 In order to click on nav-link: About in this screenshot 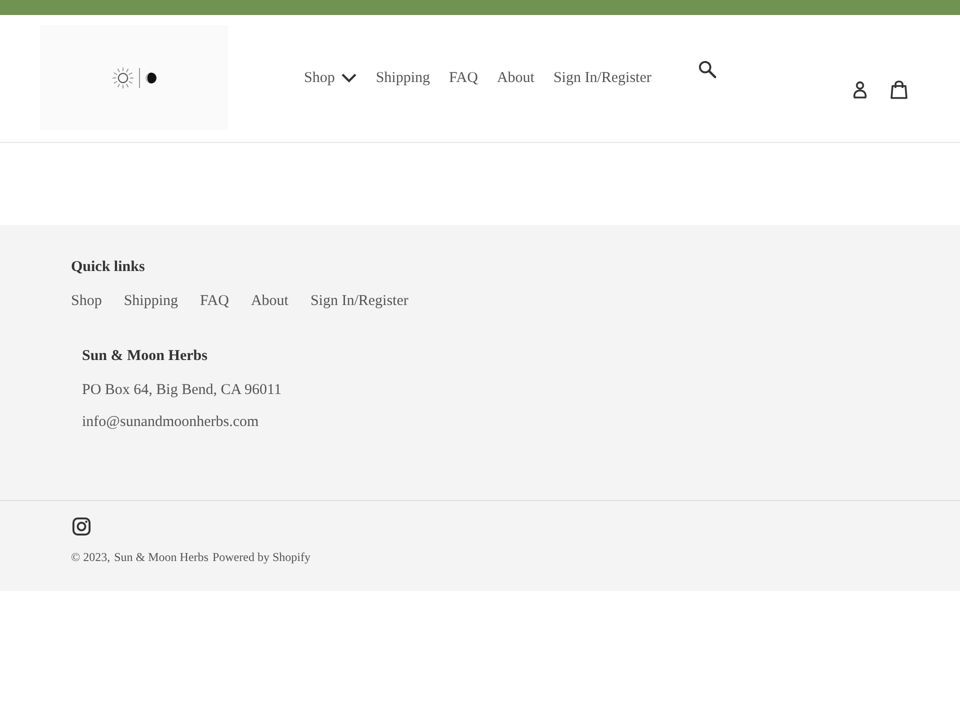, I will do `click(515, 78)`.